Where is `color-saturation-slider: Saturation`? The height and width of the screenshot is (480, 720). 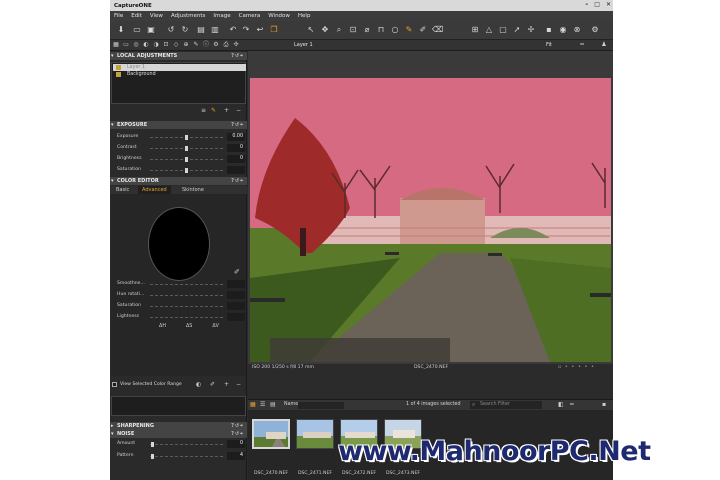 color-saturation-slider: Saturation is located at coordinates (178, 306).